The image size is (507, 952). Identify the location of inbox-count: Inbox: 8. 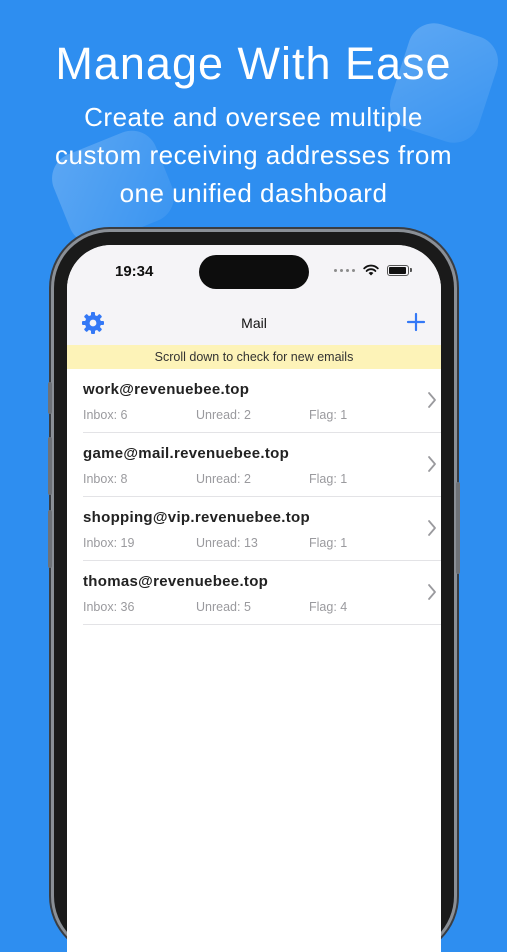
(105, 479).